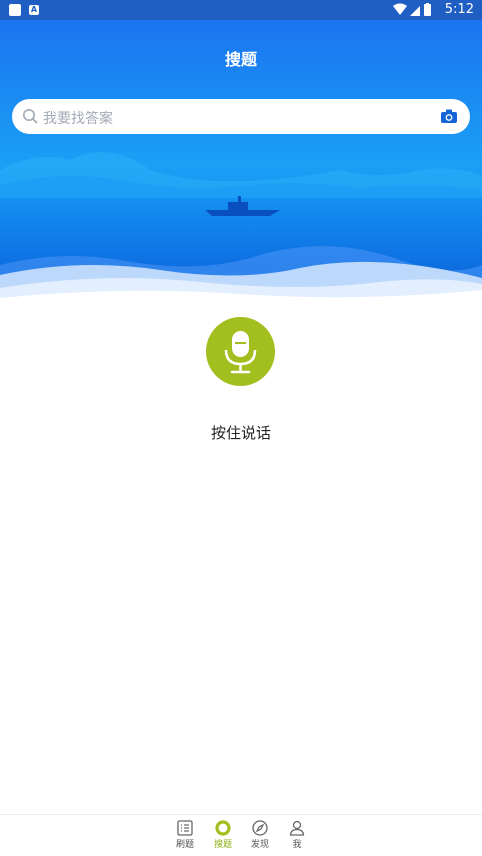  What do you see at coordinates (241, 10) in the screenshot?
I see `status-bar: A 5:12` at bounding box center [241, 10].